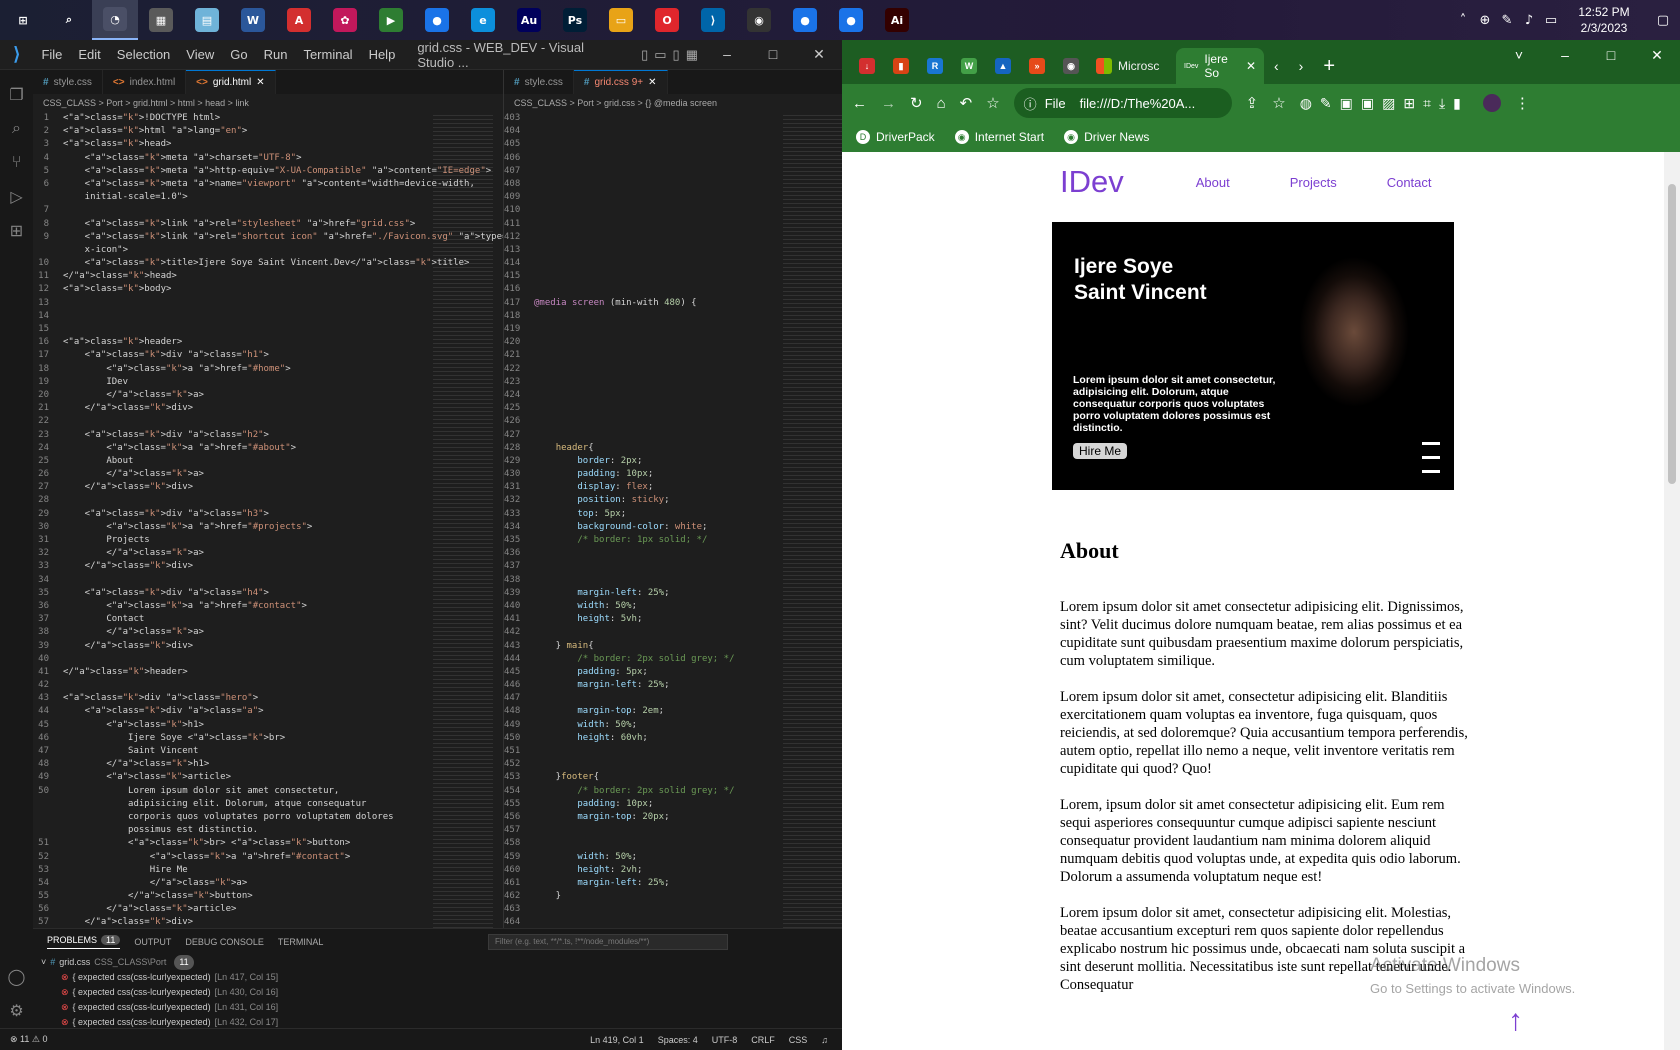 Image resolution: width=1680 pixels, height=1050 pixels. Describe the element at coordinates (17, 977) in the screenshot. I see `account-icon: ◯` at that location.